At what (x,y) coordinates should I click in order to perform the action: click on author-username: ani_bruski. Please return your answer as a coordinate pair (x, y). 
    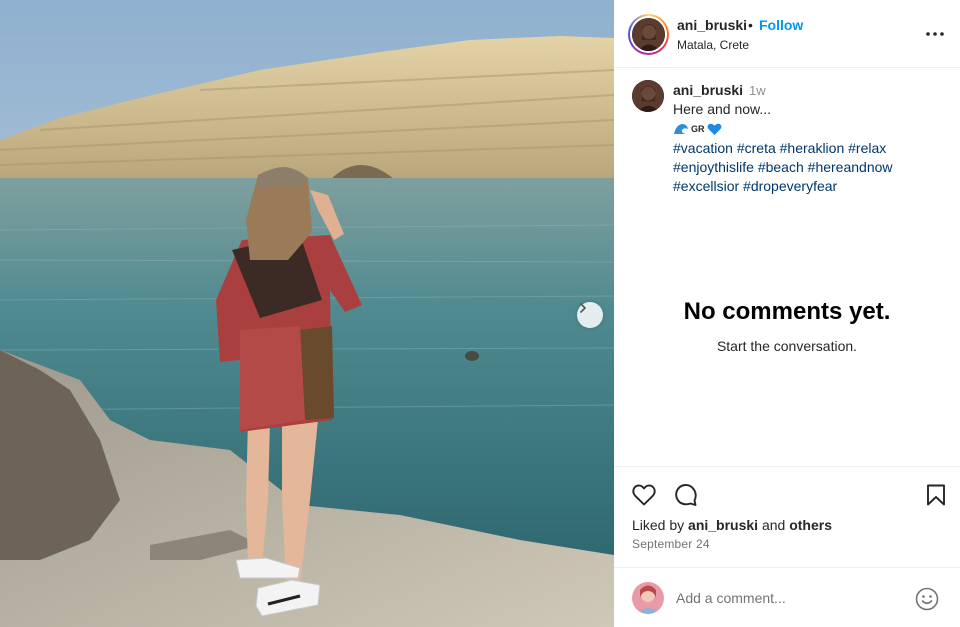
    Looking at the image, I should click on (712, 25).